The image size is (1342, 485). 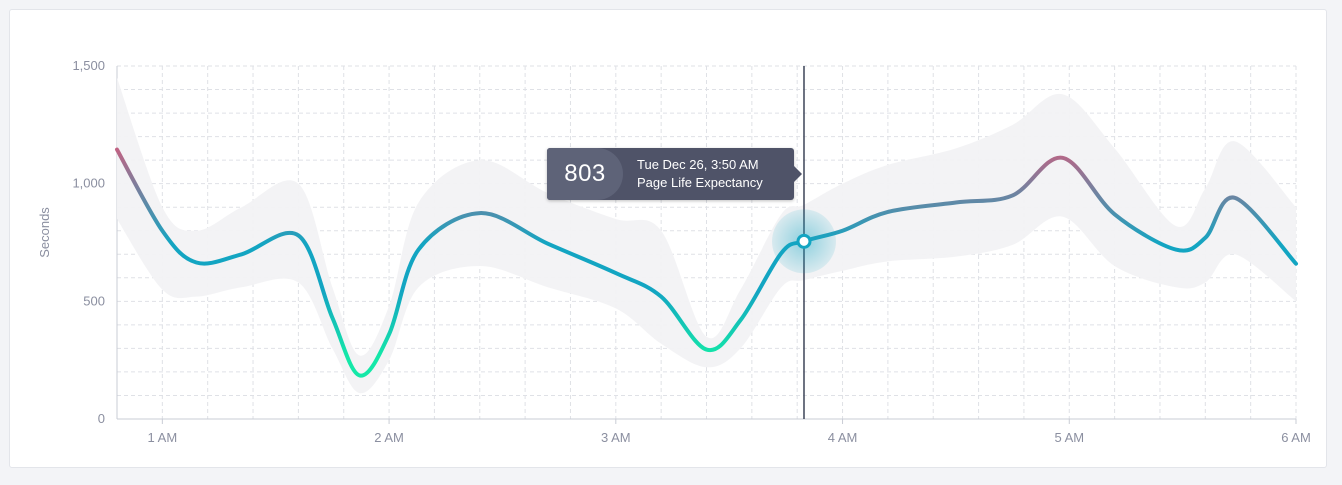 I want to click on y-tick-label: 1,000, so click(x=88, y=183).